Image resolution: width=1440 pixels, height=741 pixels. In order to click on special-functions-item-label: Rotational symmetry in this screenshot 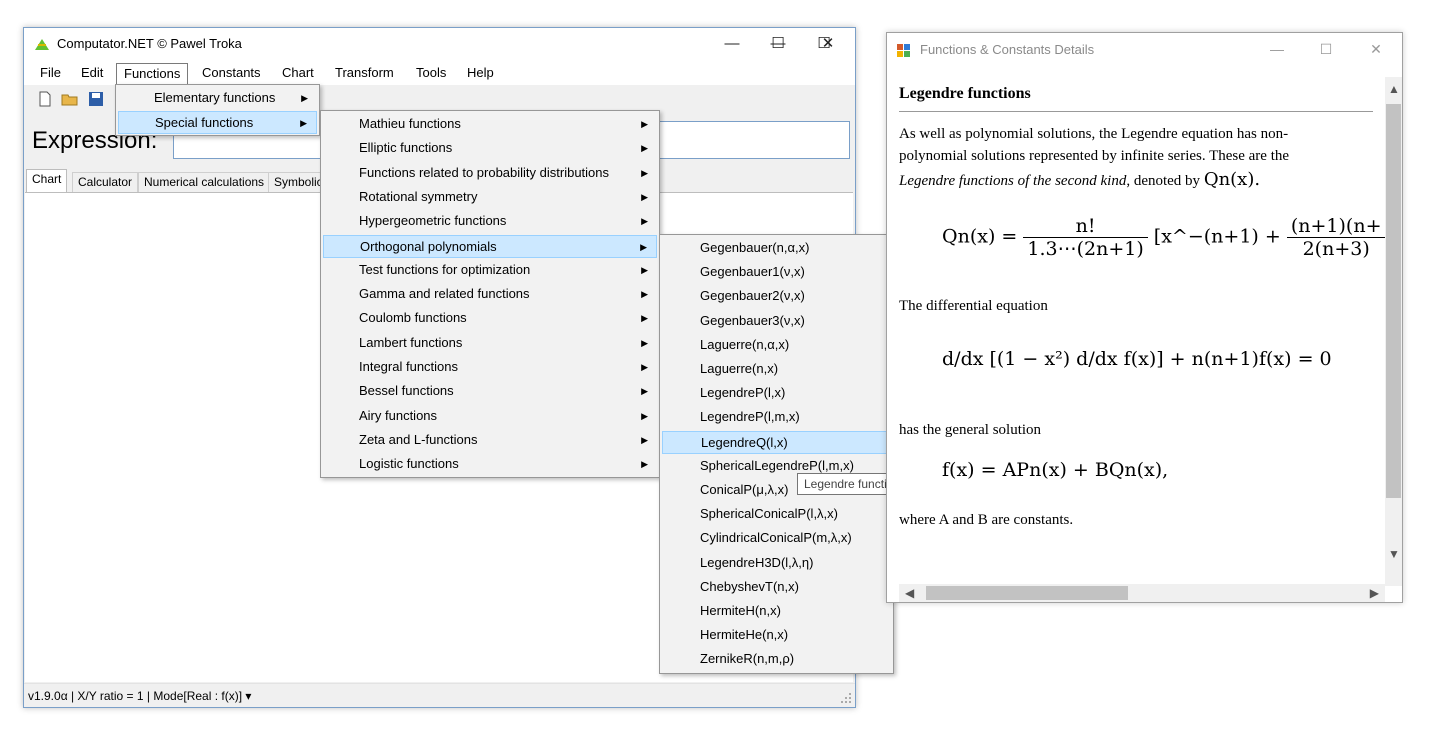, I will do `click(418, 196)`.